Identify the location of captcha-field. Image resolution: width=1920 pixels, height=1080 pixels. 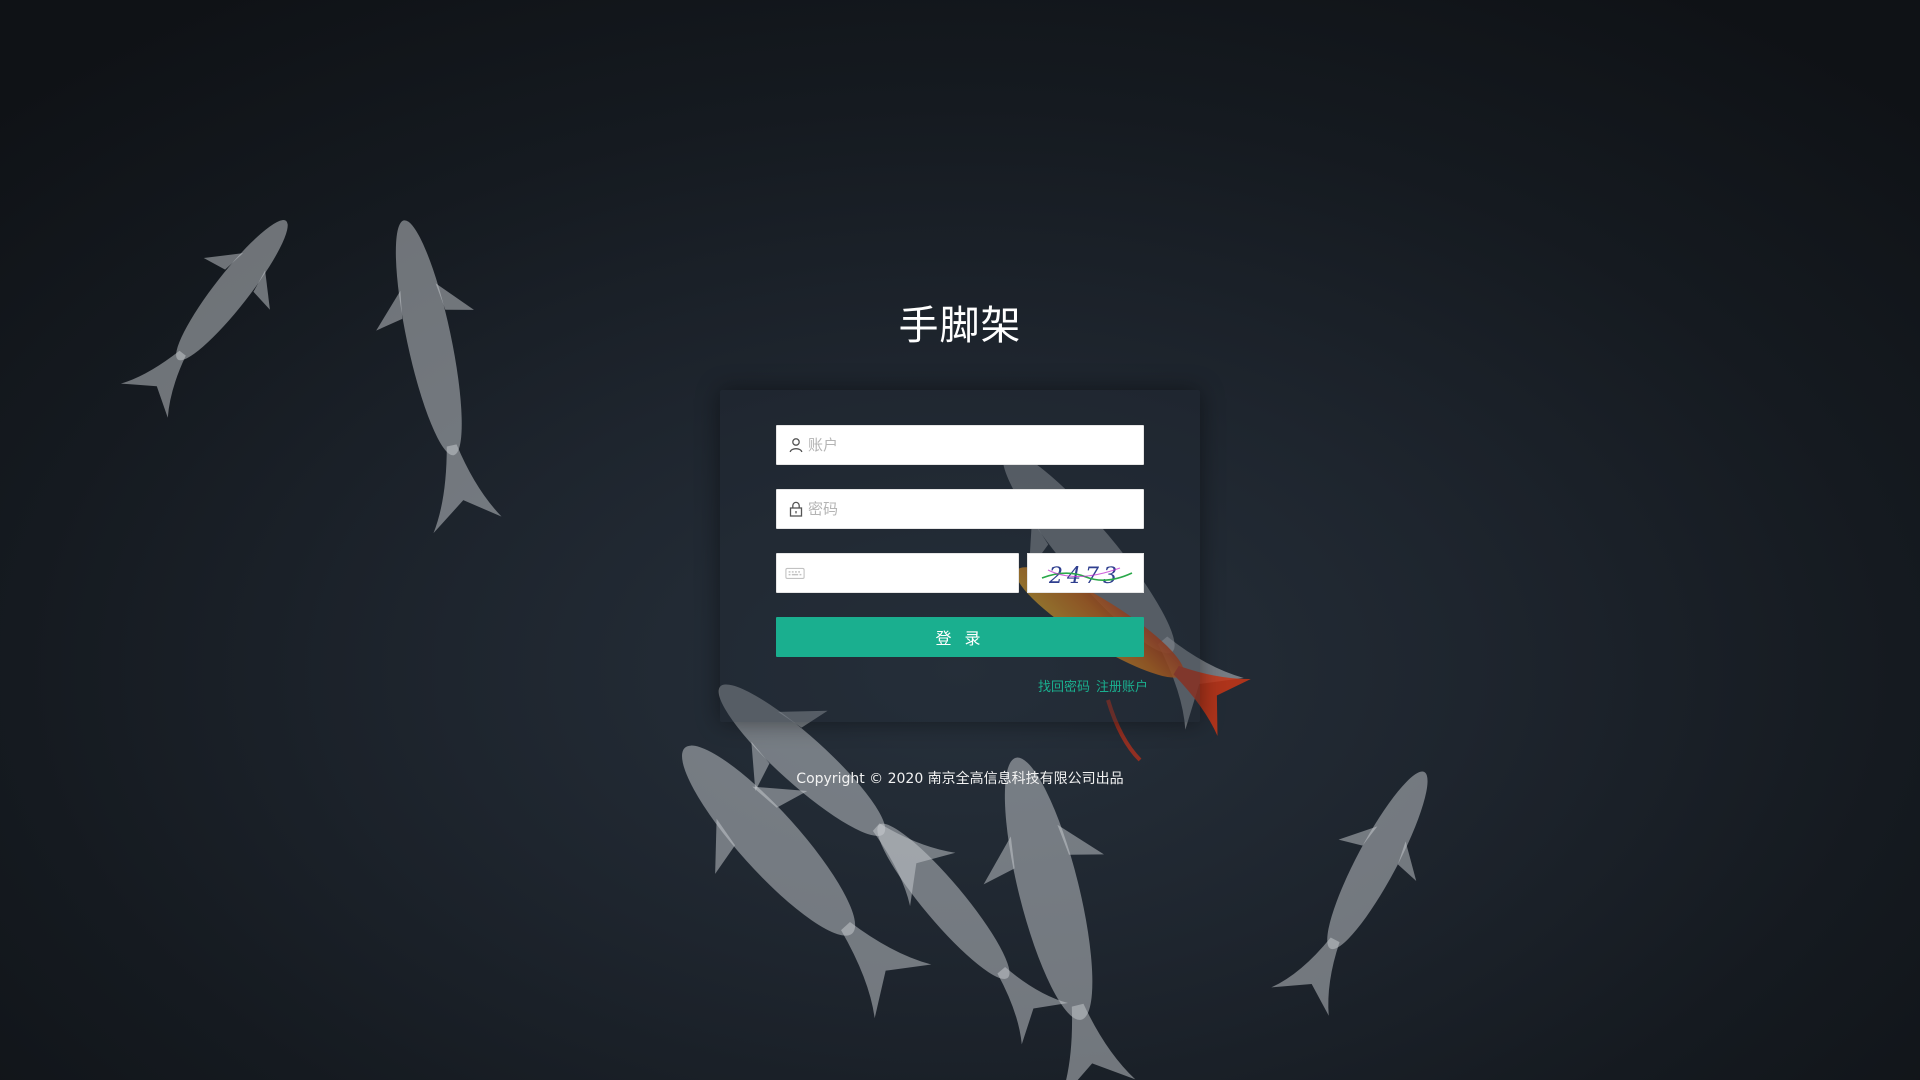
(897, 573).